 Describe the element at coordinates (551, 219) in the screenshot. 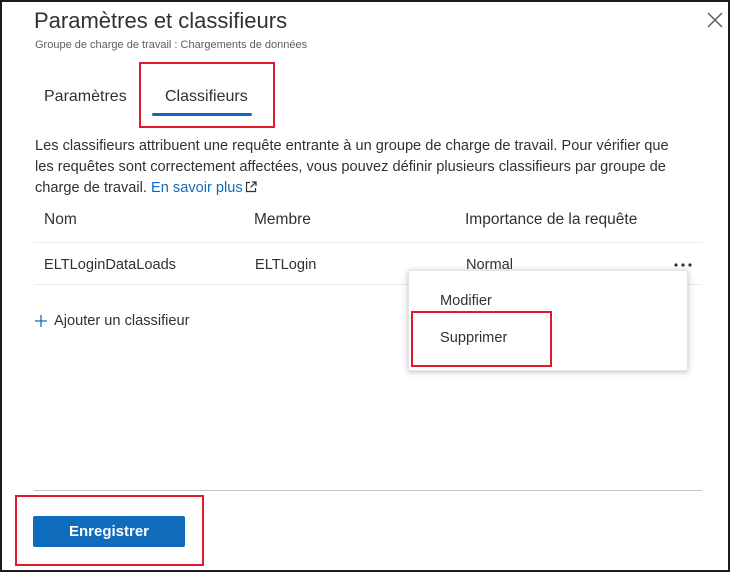

I see `column-header-importance: Importance de la requête` at that location.